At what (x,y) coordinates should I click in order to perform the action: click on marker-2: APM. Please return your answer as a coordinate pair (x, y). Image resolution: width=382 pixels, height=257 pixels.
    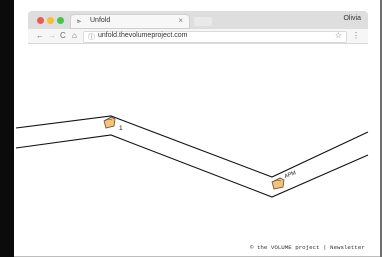
    Looking at the image, I should click on (284, 180).